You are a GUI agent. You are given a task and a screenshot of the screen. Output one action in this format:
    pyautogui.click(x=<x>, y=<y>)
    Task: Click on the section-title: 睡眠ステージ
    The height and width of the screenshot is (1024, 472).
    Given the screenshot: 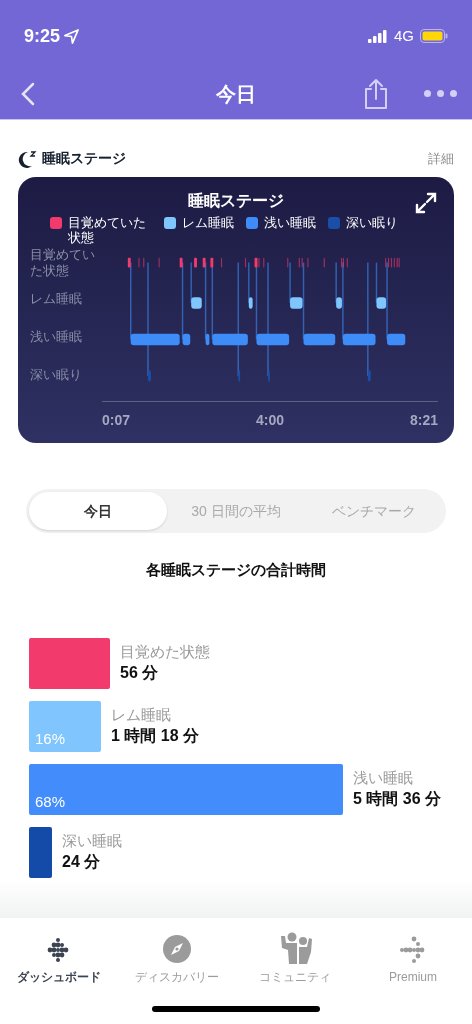 What is the action you would take?
    pyautogui.click(x=84, y=158)
    